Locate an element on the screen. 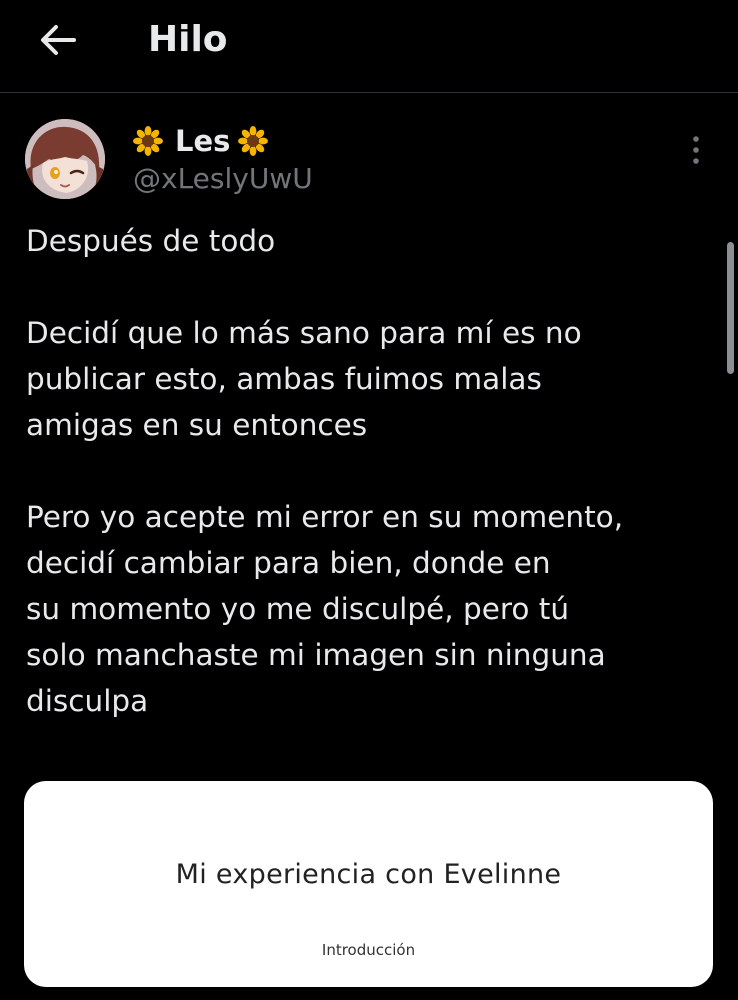  arrow-left-icon is located at coordinates (58, 40).